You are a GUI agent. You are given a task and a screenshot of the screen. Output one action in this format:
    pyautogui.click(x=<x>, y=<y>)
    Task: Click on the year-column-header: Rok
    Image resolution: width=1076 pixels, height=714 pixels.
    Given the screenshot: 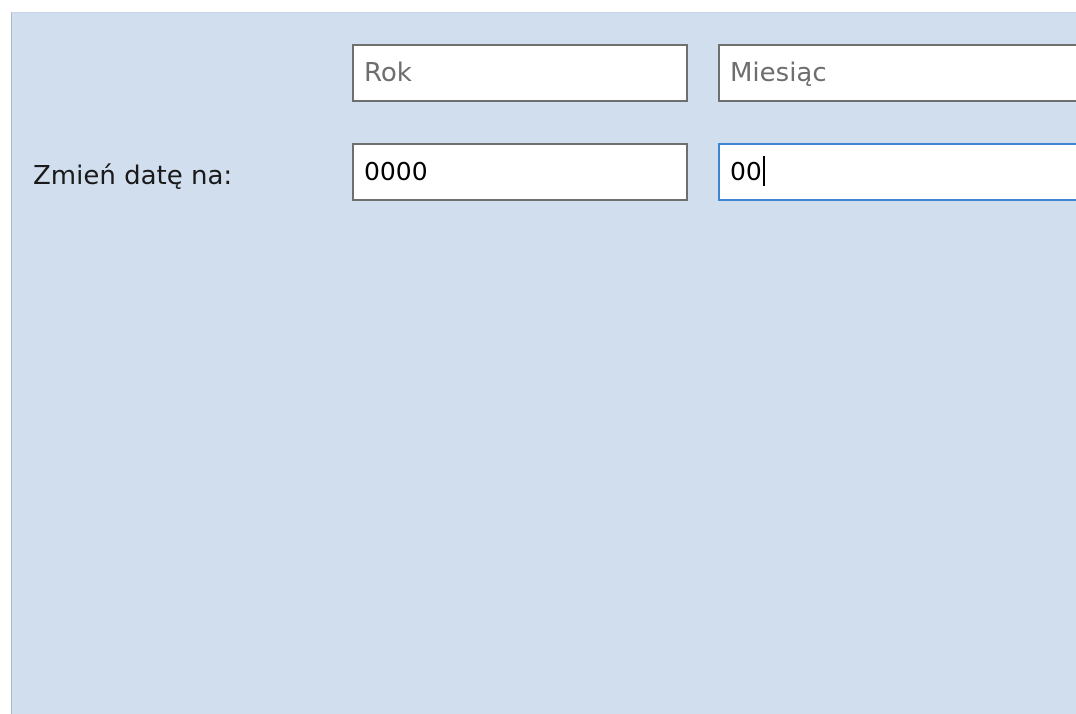 What is the action you would take?
    pyautogui.click(x=520, y=73)
    